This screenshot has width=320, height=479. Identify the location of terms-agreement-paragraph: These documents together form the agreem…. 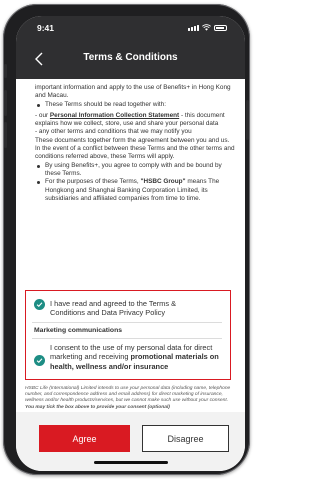
(135, 148).